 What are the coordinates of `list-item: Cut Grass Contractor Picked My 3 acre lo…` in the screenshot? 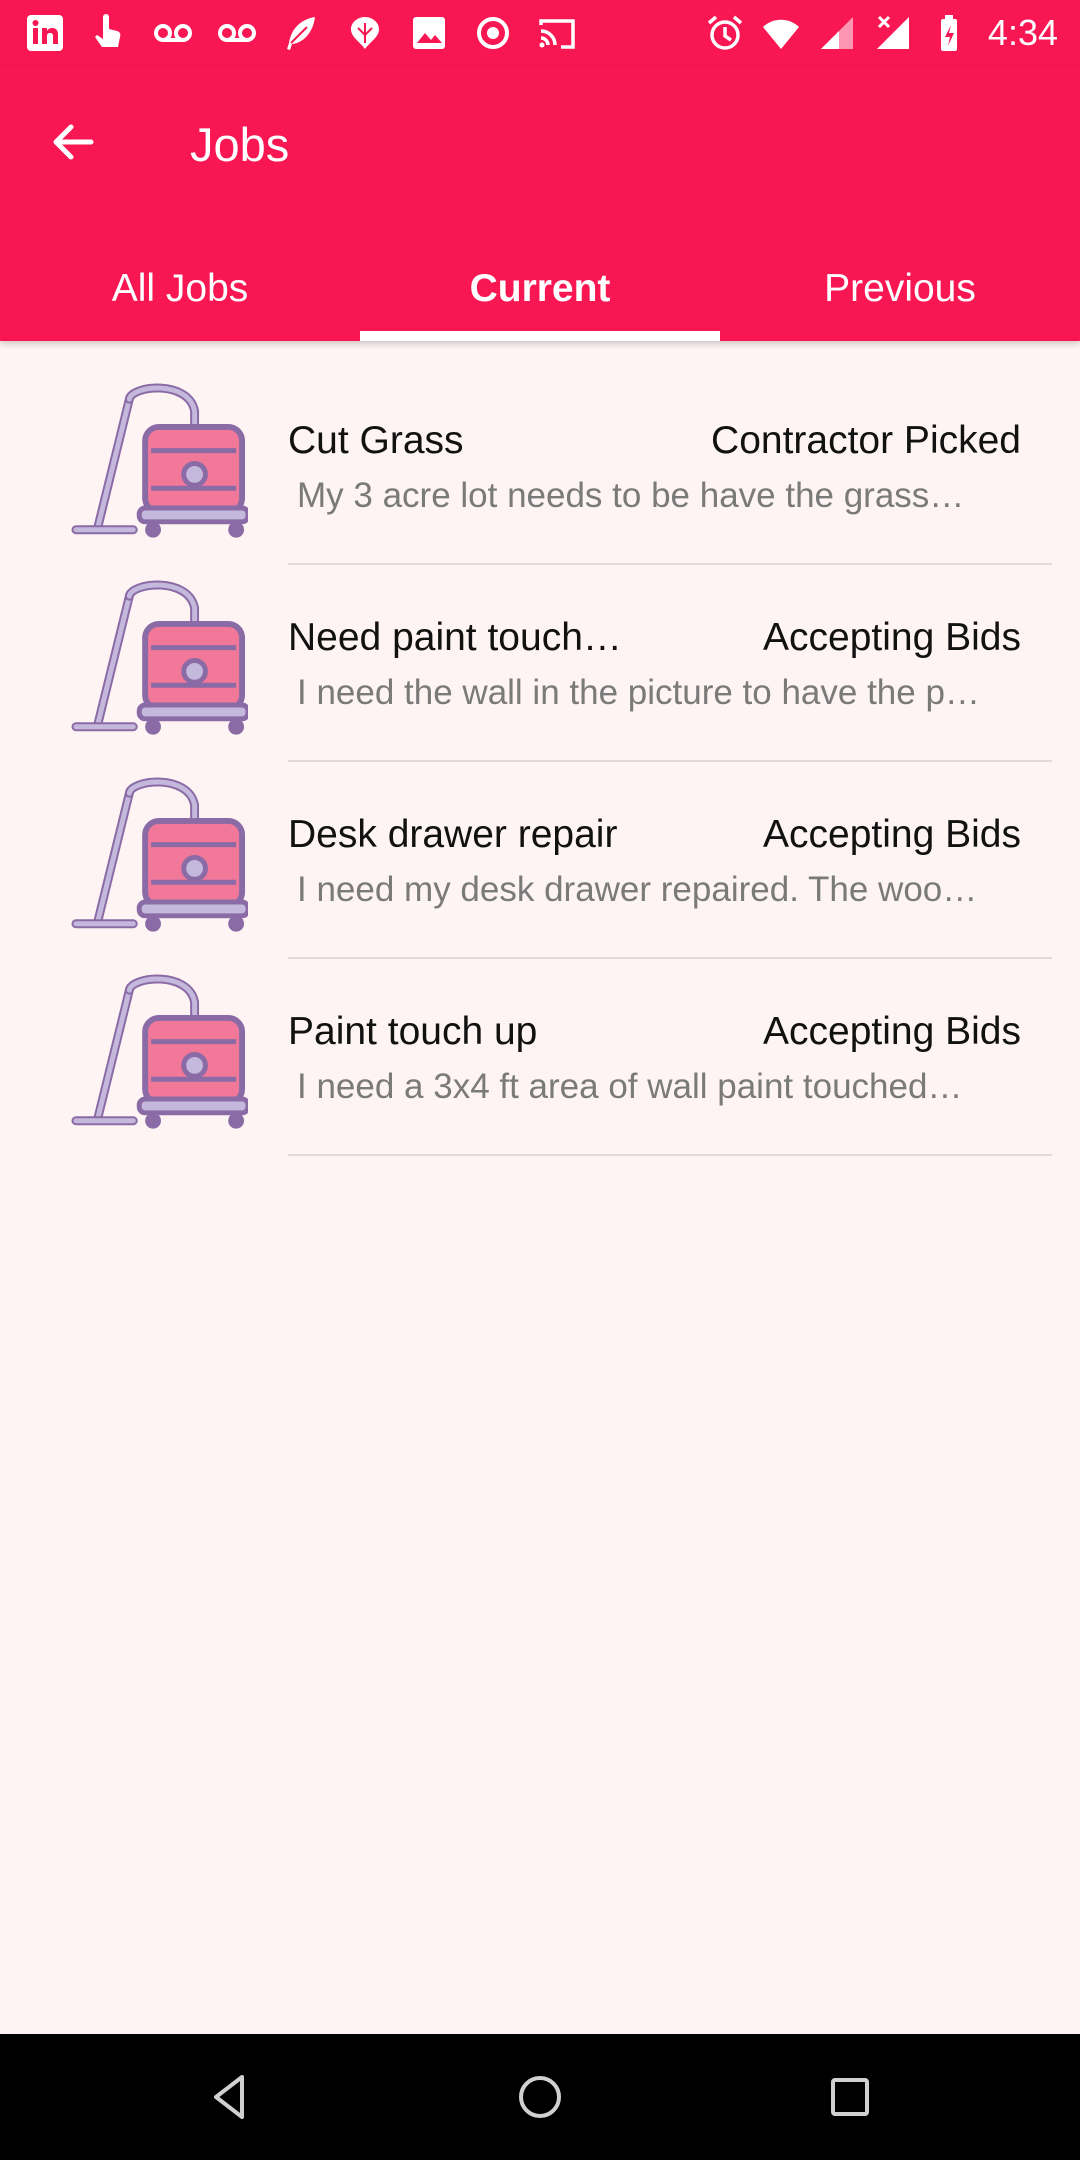 It's located at (540, 453).